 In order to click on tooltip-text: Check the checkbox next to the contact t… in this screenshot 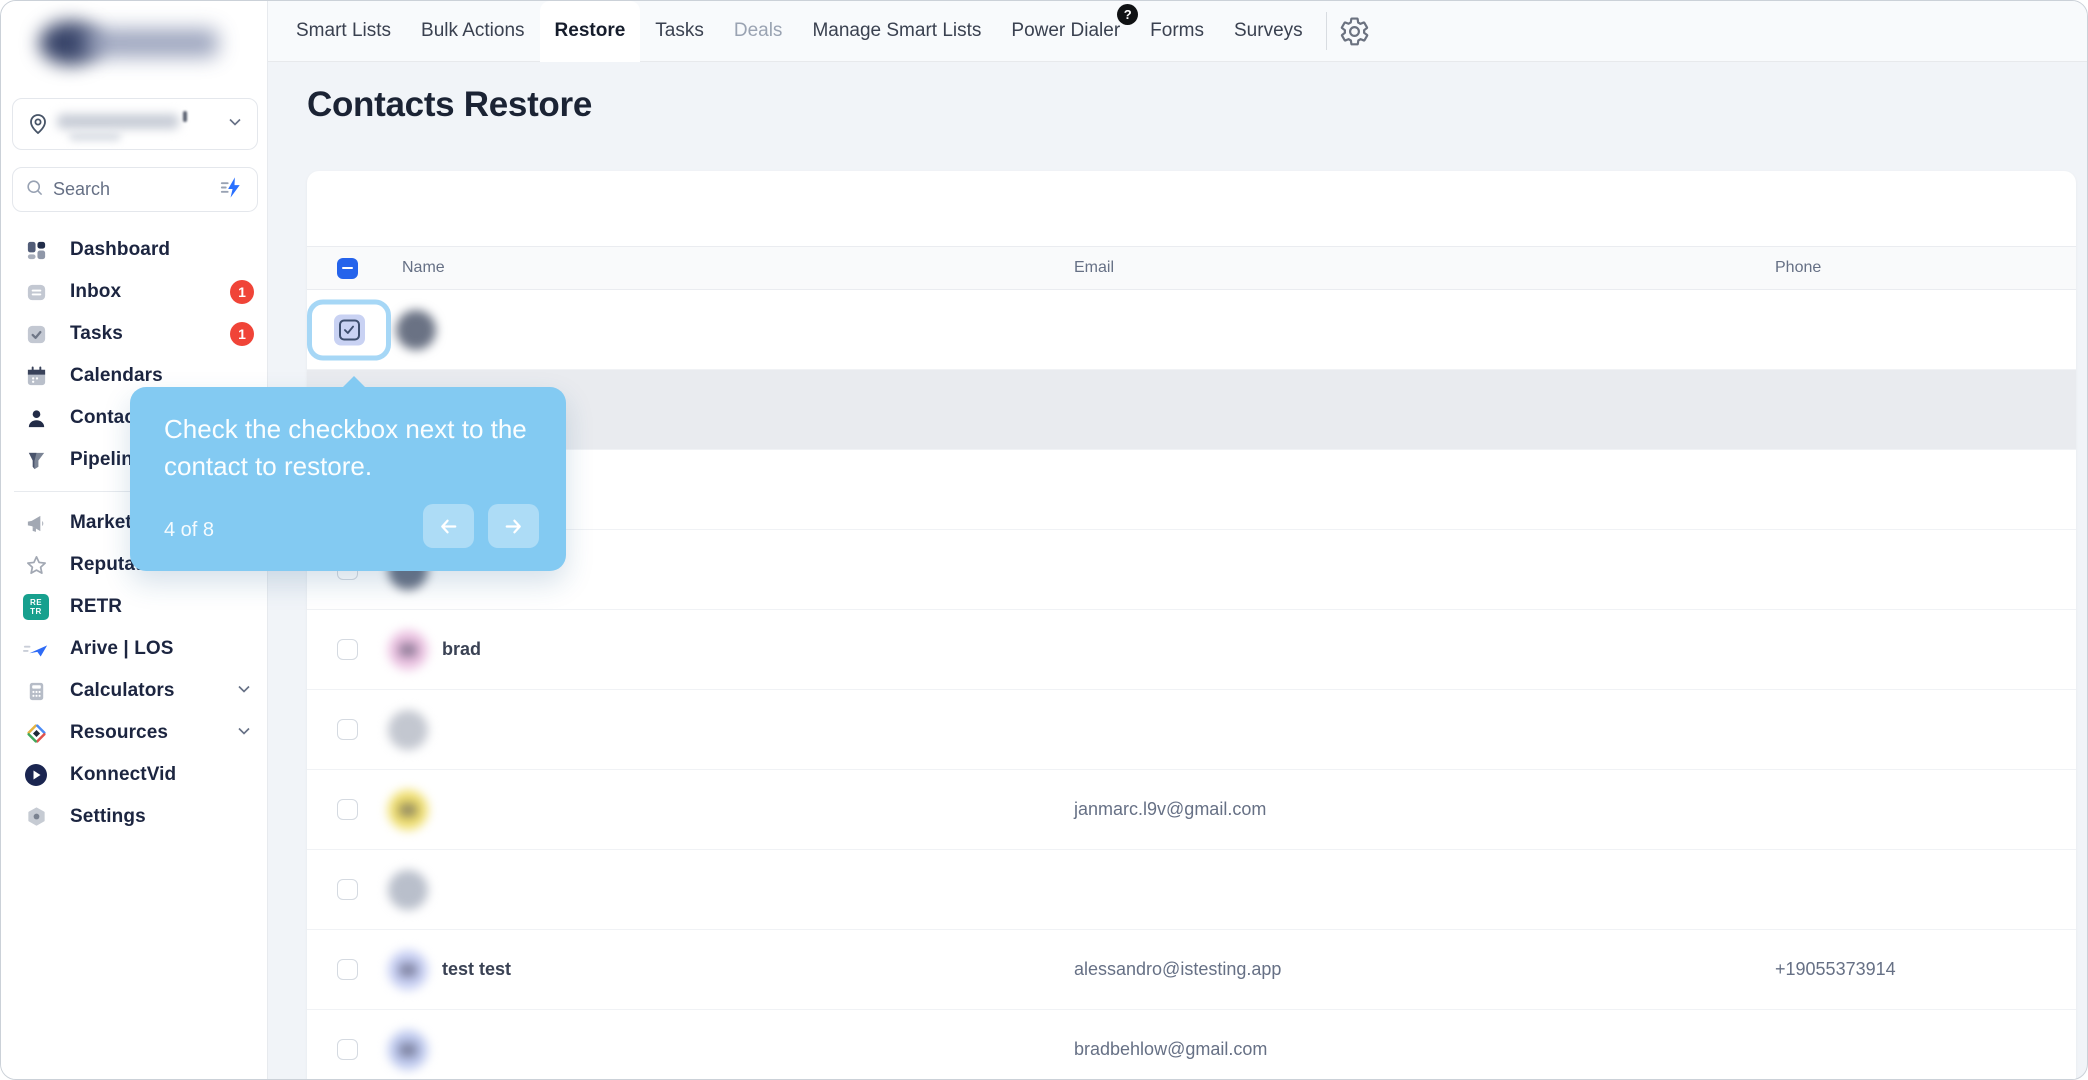, I will do `click(345, 447)`.